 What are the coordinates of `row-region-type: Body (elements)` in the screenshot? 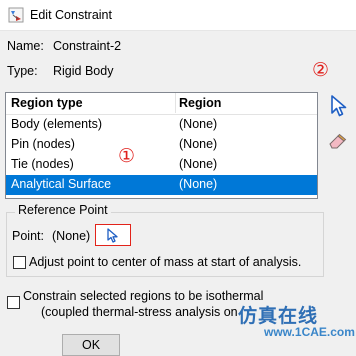 It's located at (57, 124).